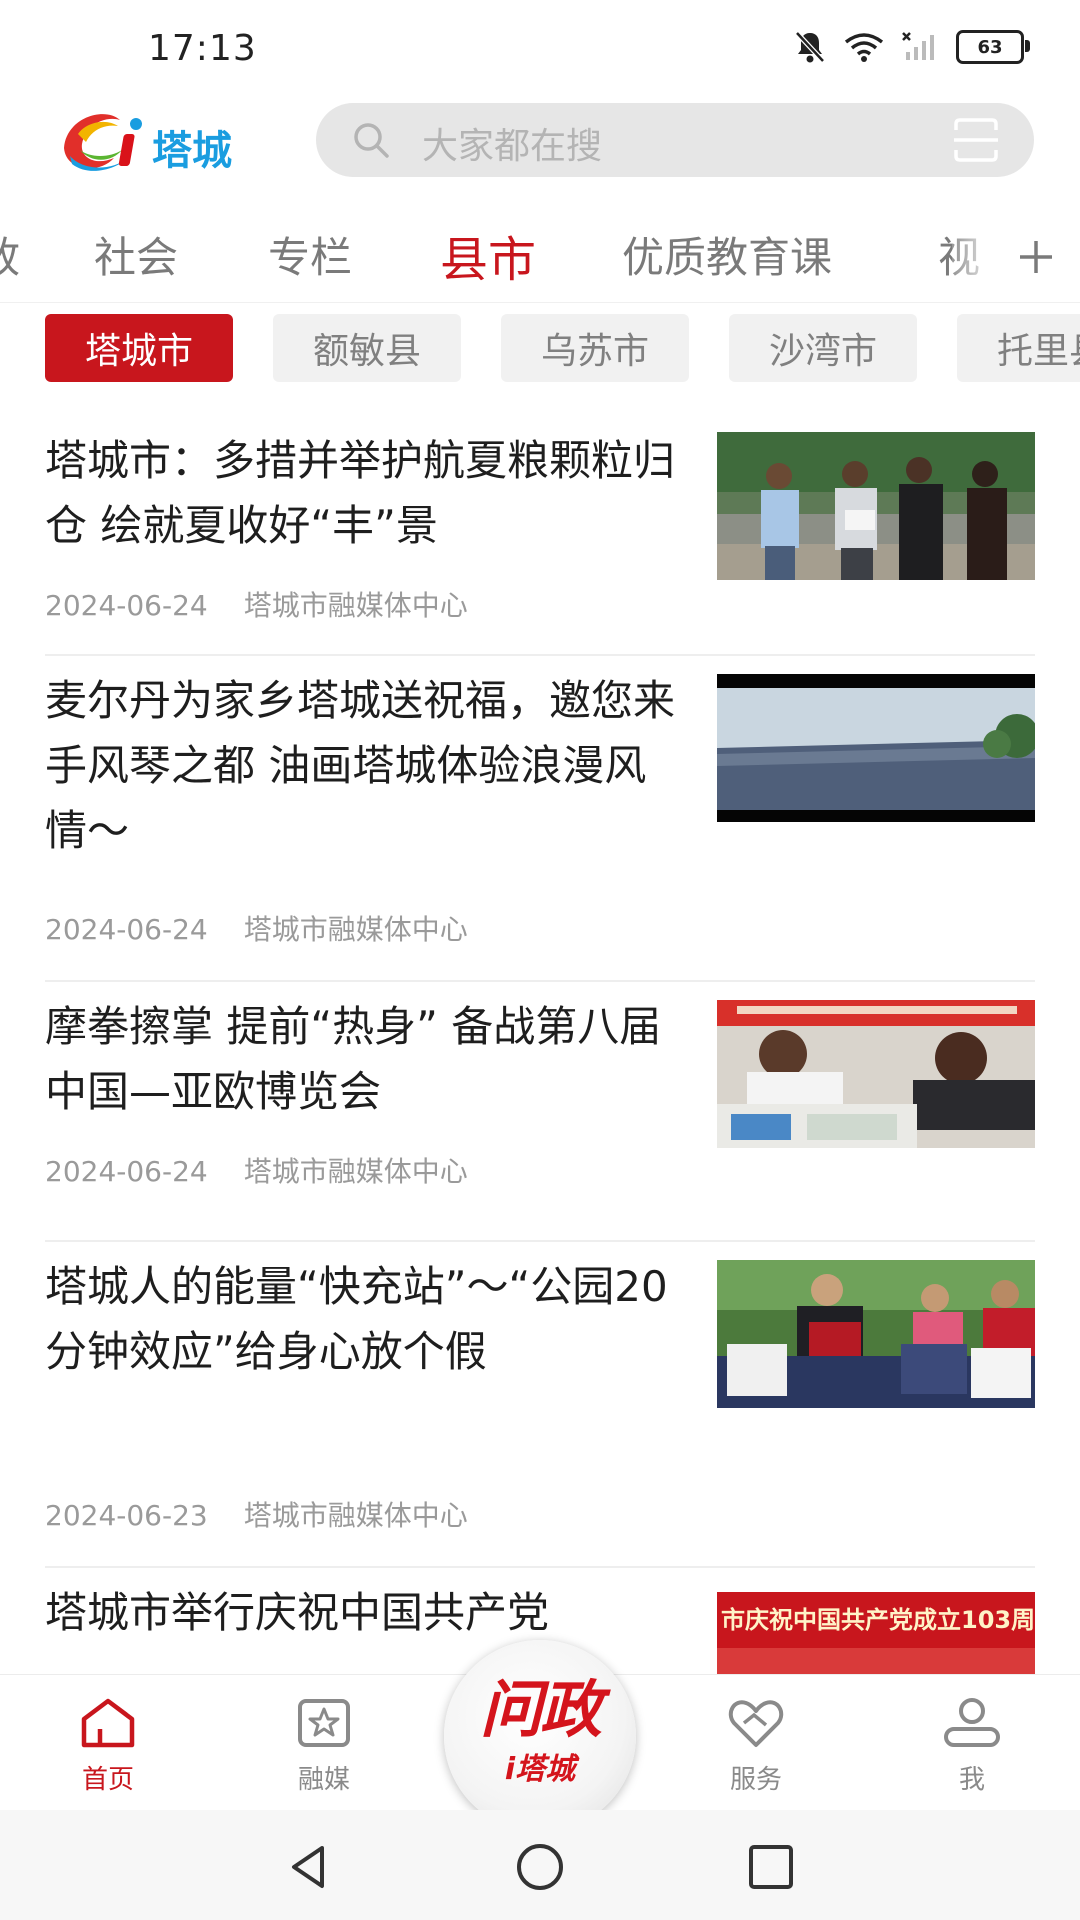 This screenshot has width=1080, height=1920. Describe the element at coordinates (371, 140) in the screenshot. I see `search-icon` at that location.